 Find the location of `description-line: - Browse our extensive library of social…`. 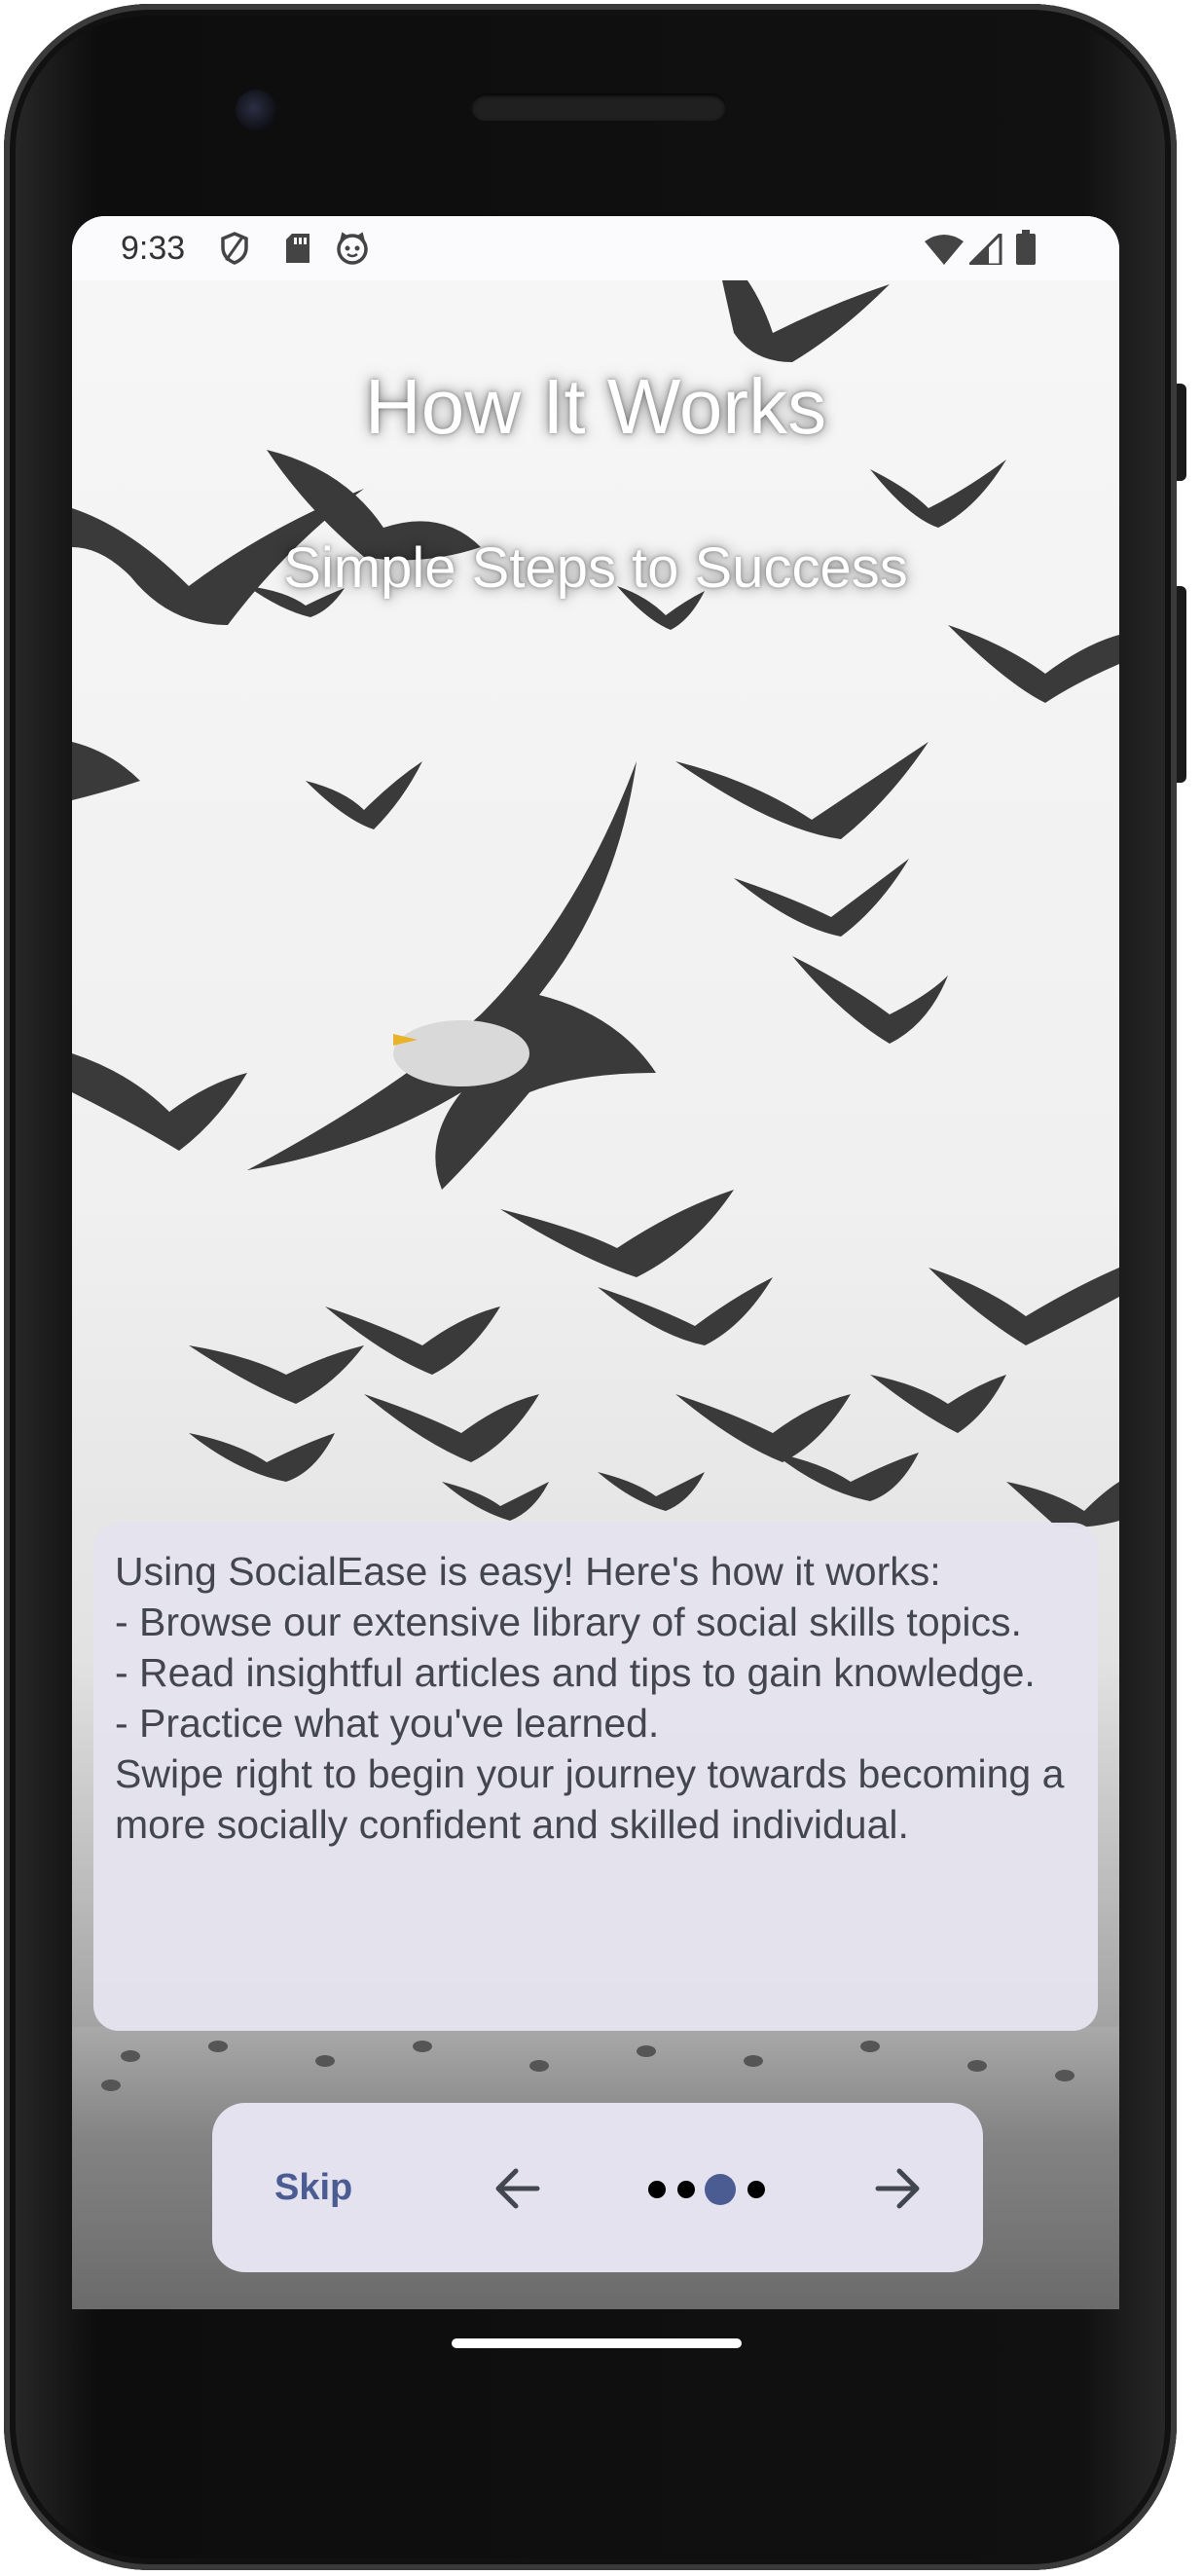

description-line: - Browse our extensive library of social… is located at coordinates (569, 1622).